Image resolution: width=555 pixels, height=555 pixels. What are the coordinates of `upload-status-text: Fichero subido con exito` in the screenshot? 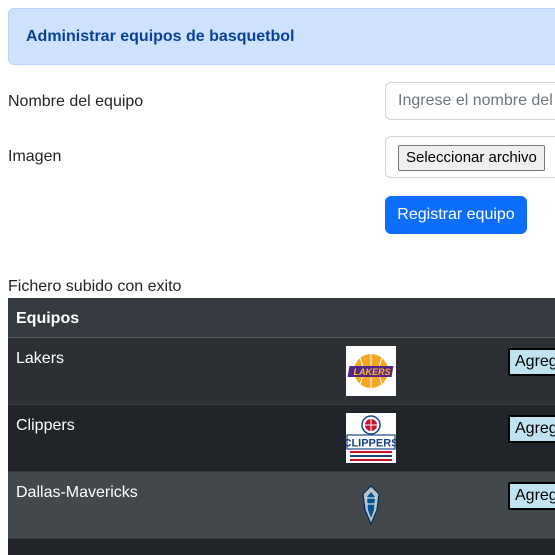 It's located at (95, 286).